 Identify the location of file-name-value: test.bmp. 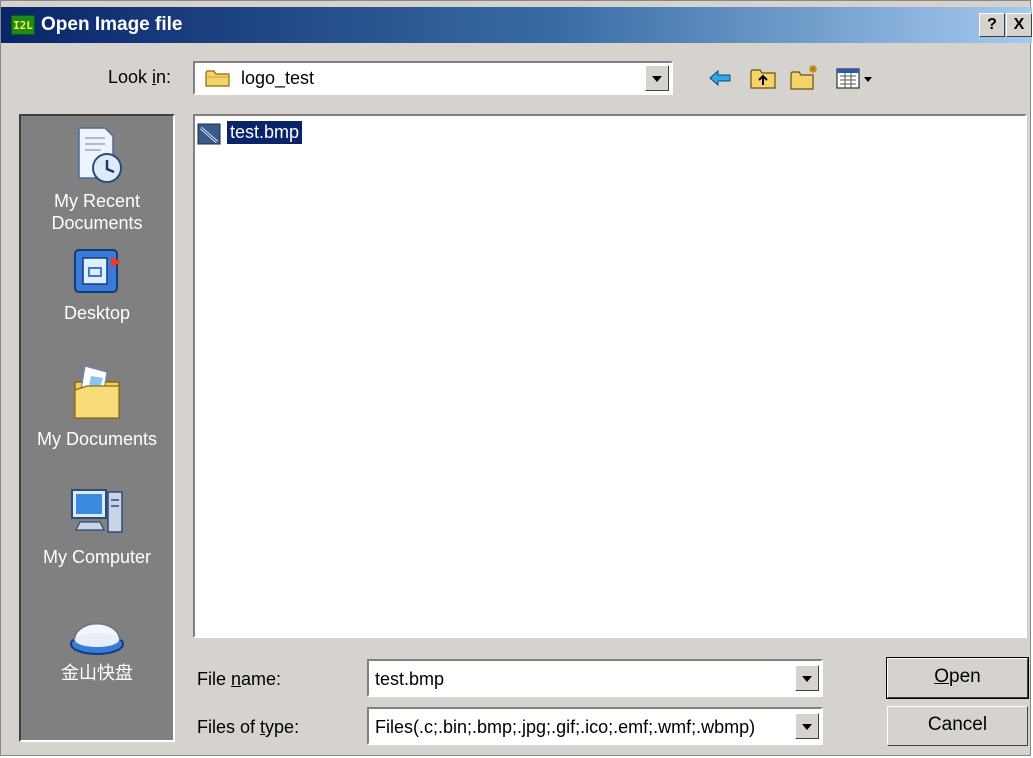
(410, 679).